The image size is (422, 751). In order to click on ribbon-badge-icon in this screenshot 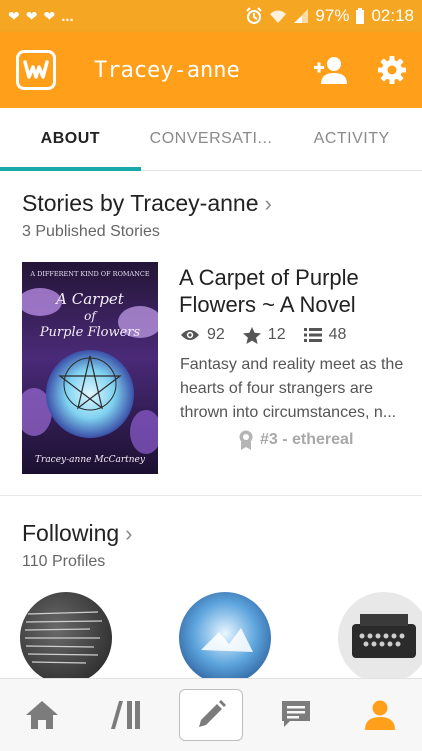, I will do `click(246, 440)`.